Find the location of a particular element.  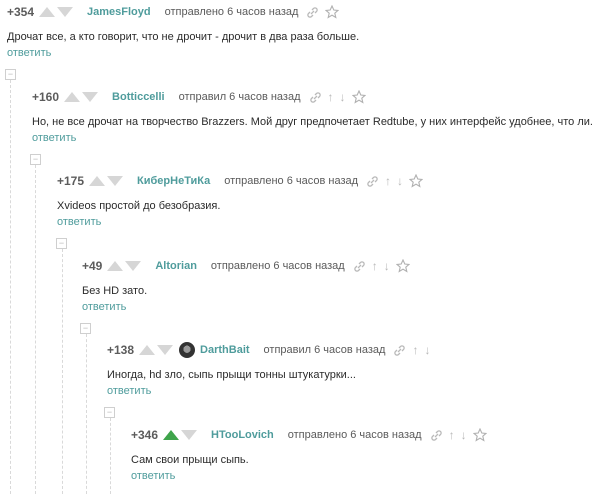

comment-author: JamesFloyd is located at coordinates (119, 12).